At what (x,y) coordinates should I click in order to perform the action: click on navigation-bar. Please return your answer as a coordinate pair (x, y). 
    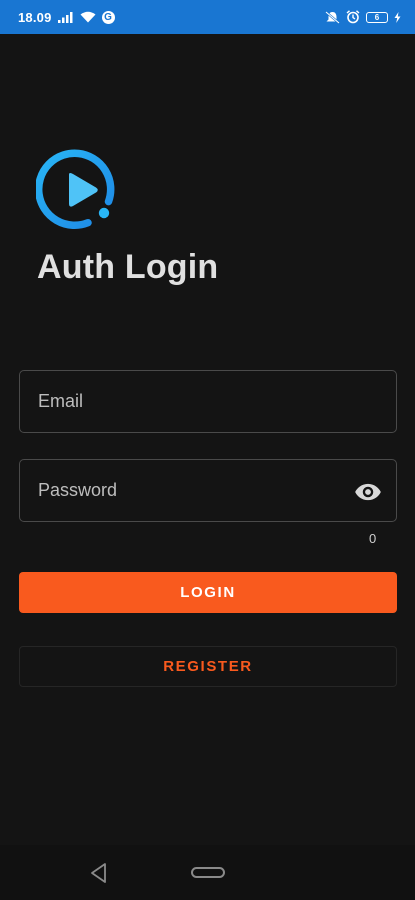
    Looking at the image, I should click on (207, 872).